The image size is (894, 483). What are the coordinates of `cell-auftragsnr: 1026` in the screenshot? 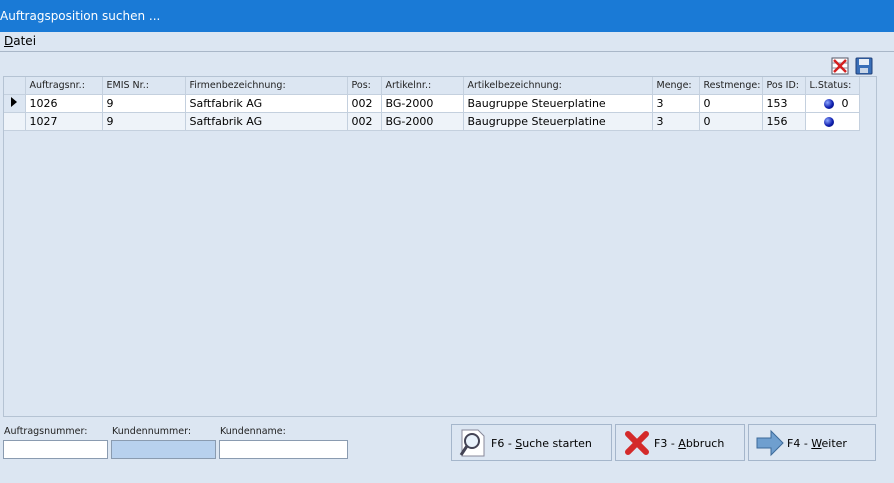 It's located at (64, 103).